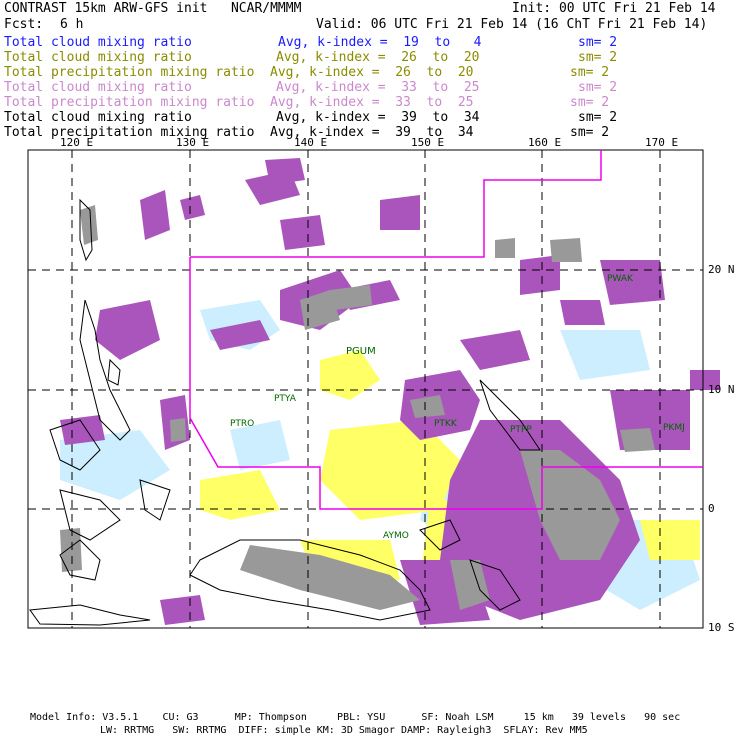 This screenshot has height=740, width=740. Describe the element at coordinates (242, 424) in the screenshot. I see `station-label: PTRO` at that location.